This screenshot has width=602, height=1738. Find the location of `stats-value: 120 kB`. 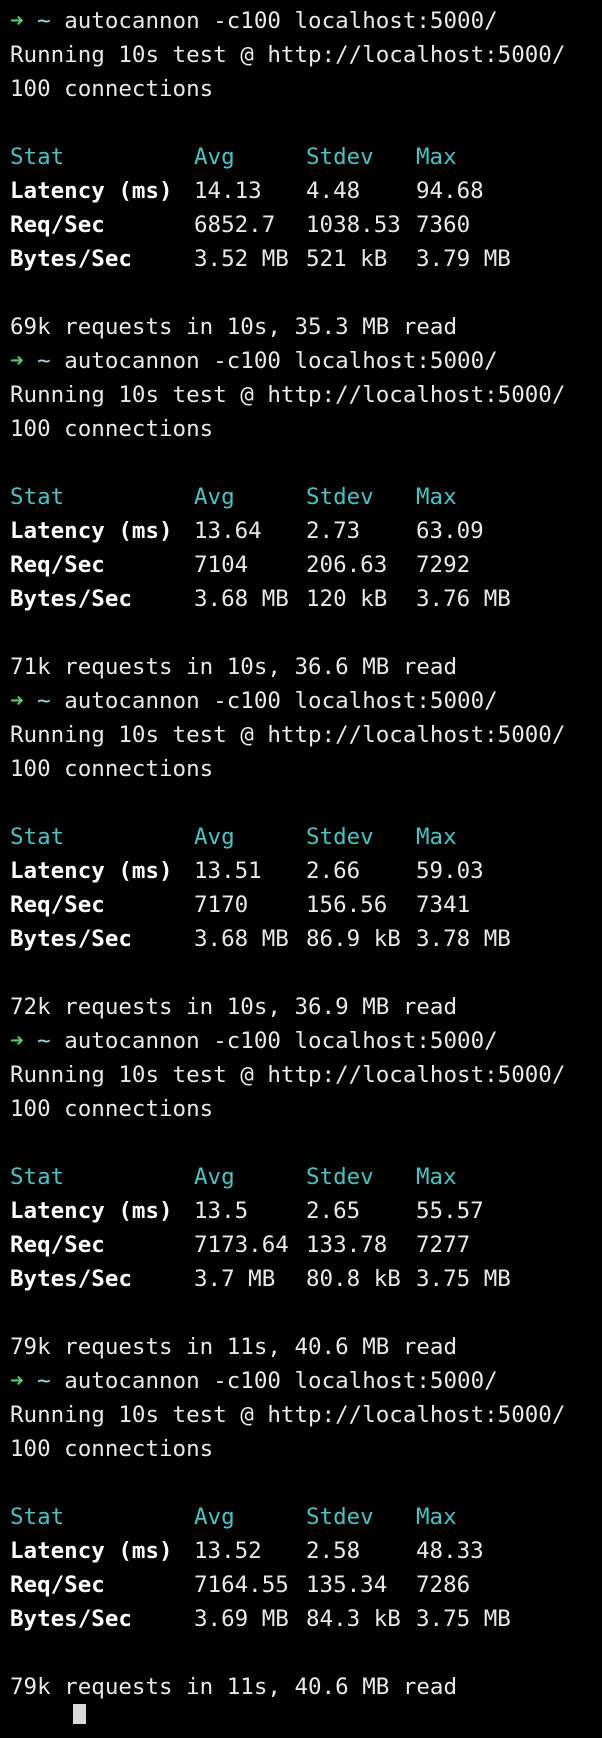

stats-value: 120 kB is located at coordinates (347, 599).